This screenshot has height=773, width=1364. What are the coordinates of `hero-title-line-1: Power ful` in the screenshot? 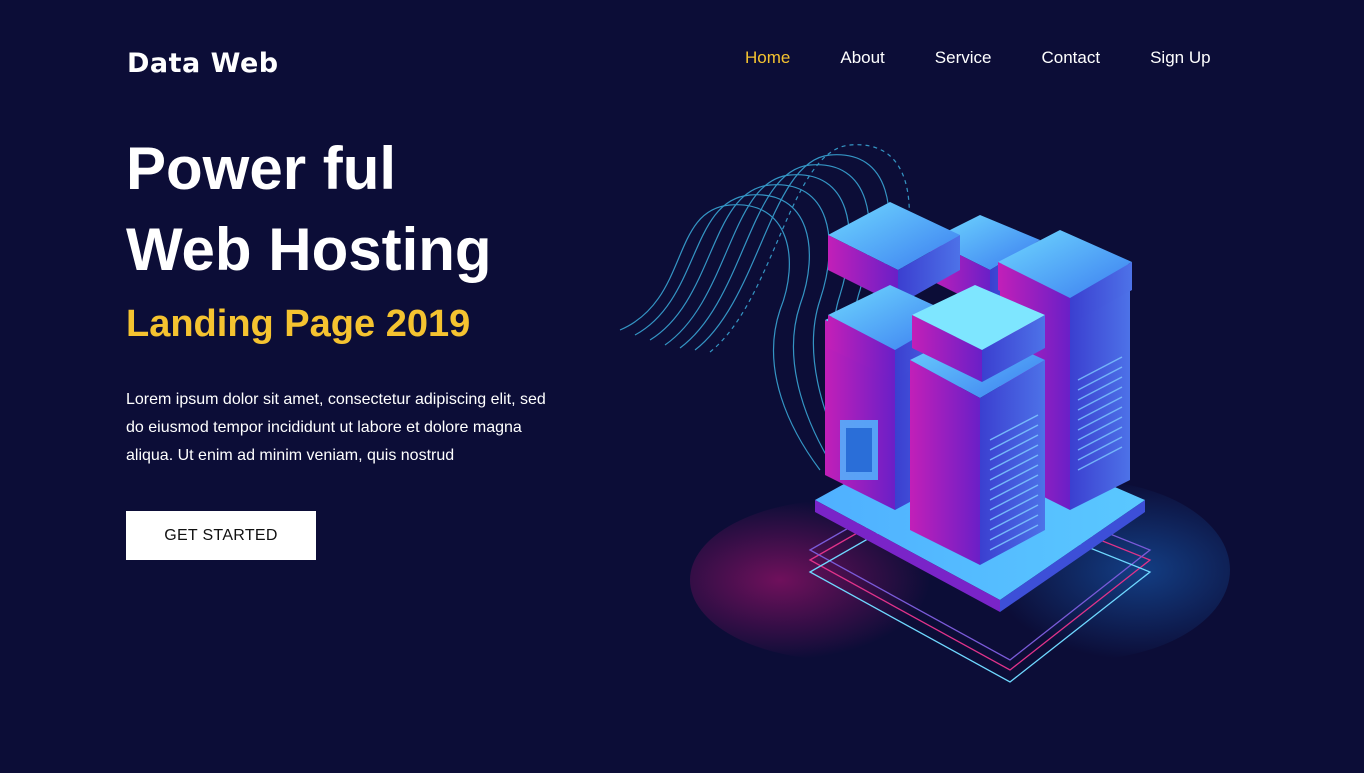 It's located at (261, 168).